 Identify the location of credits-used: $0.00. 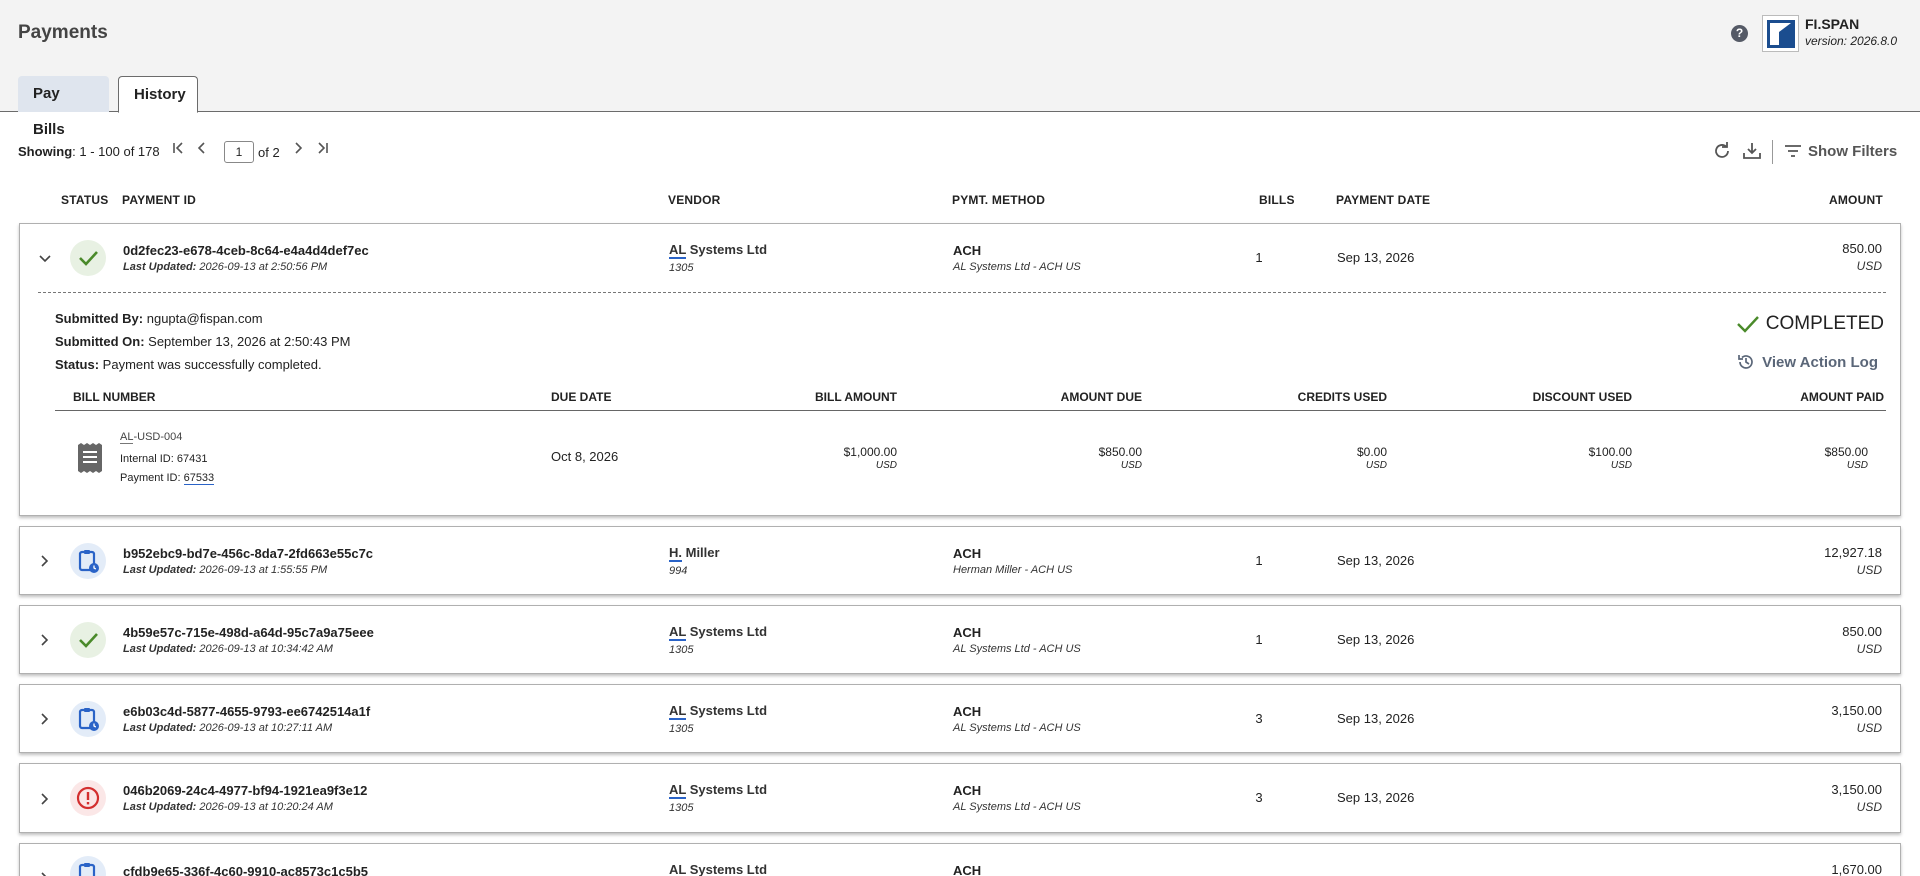
(1371, 452).